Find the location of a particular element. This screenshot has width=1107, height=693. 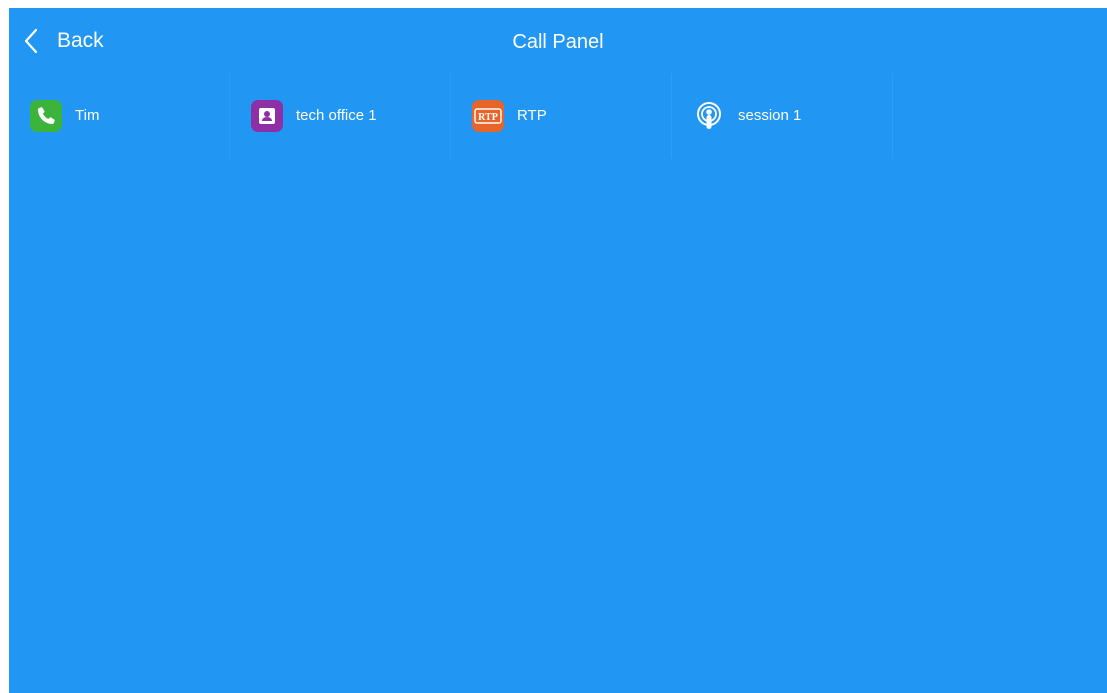

rtp-icon-text: RTP is located at coordinates (488, 117).